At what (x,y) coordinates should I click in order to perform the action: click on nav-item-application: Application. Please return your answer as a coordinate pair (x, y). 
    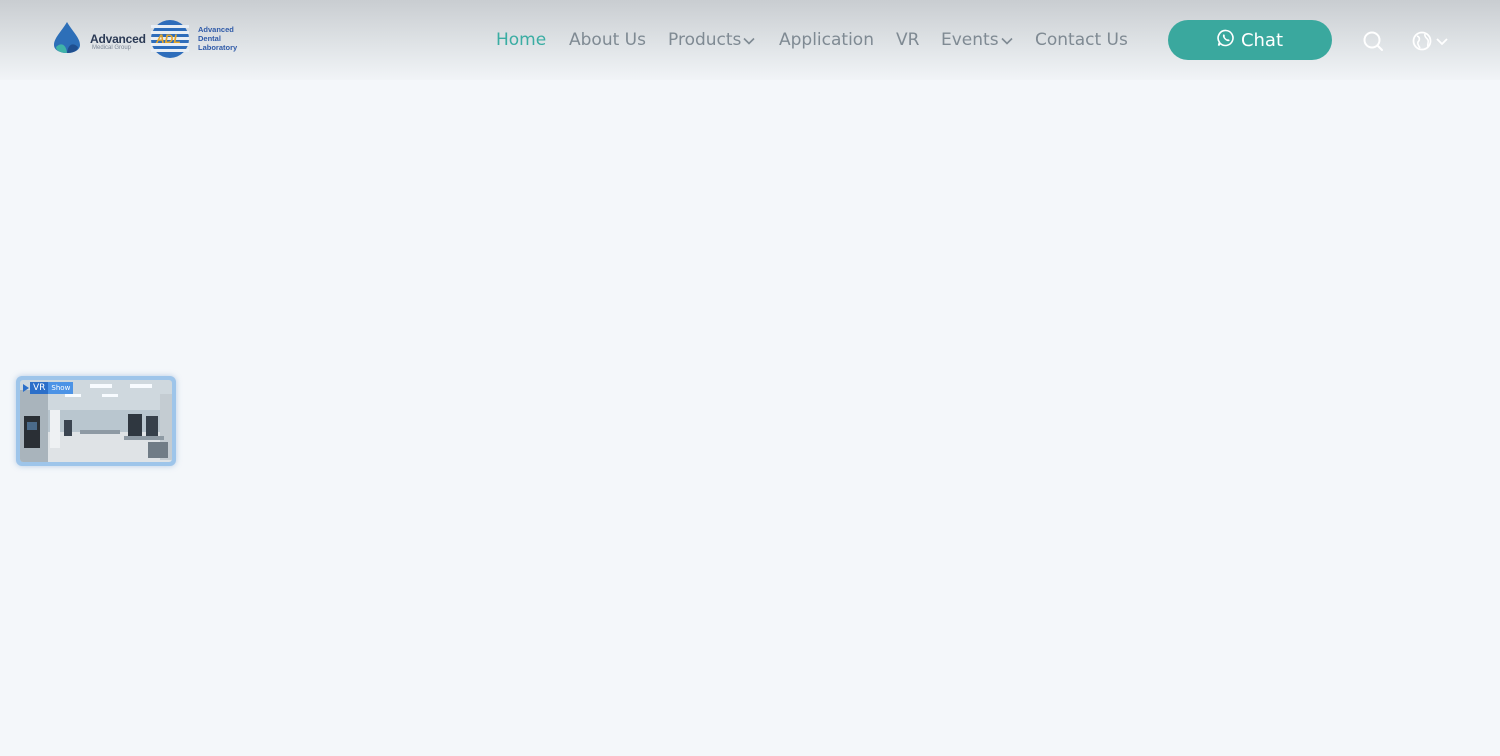
    Looking at the image, I should click on (826, 40).